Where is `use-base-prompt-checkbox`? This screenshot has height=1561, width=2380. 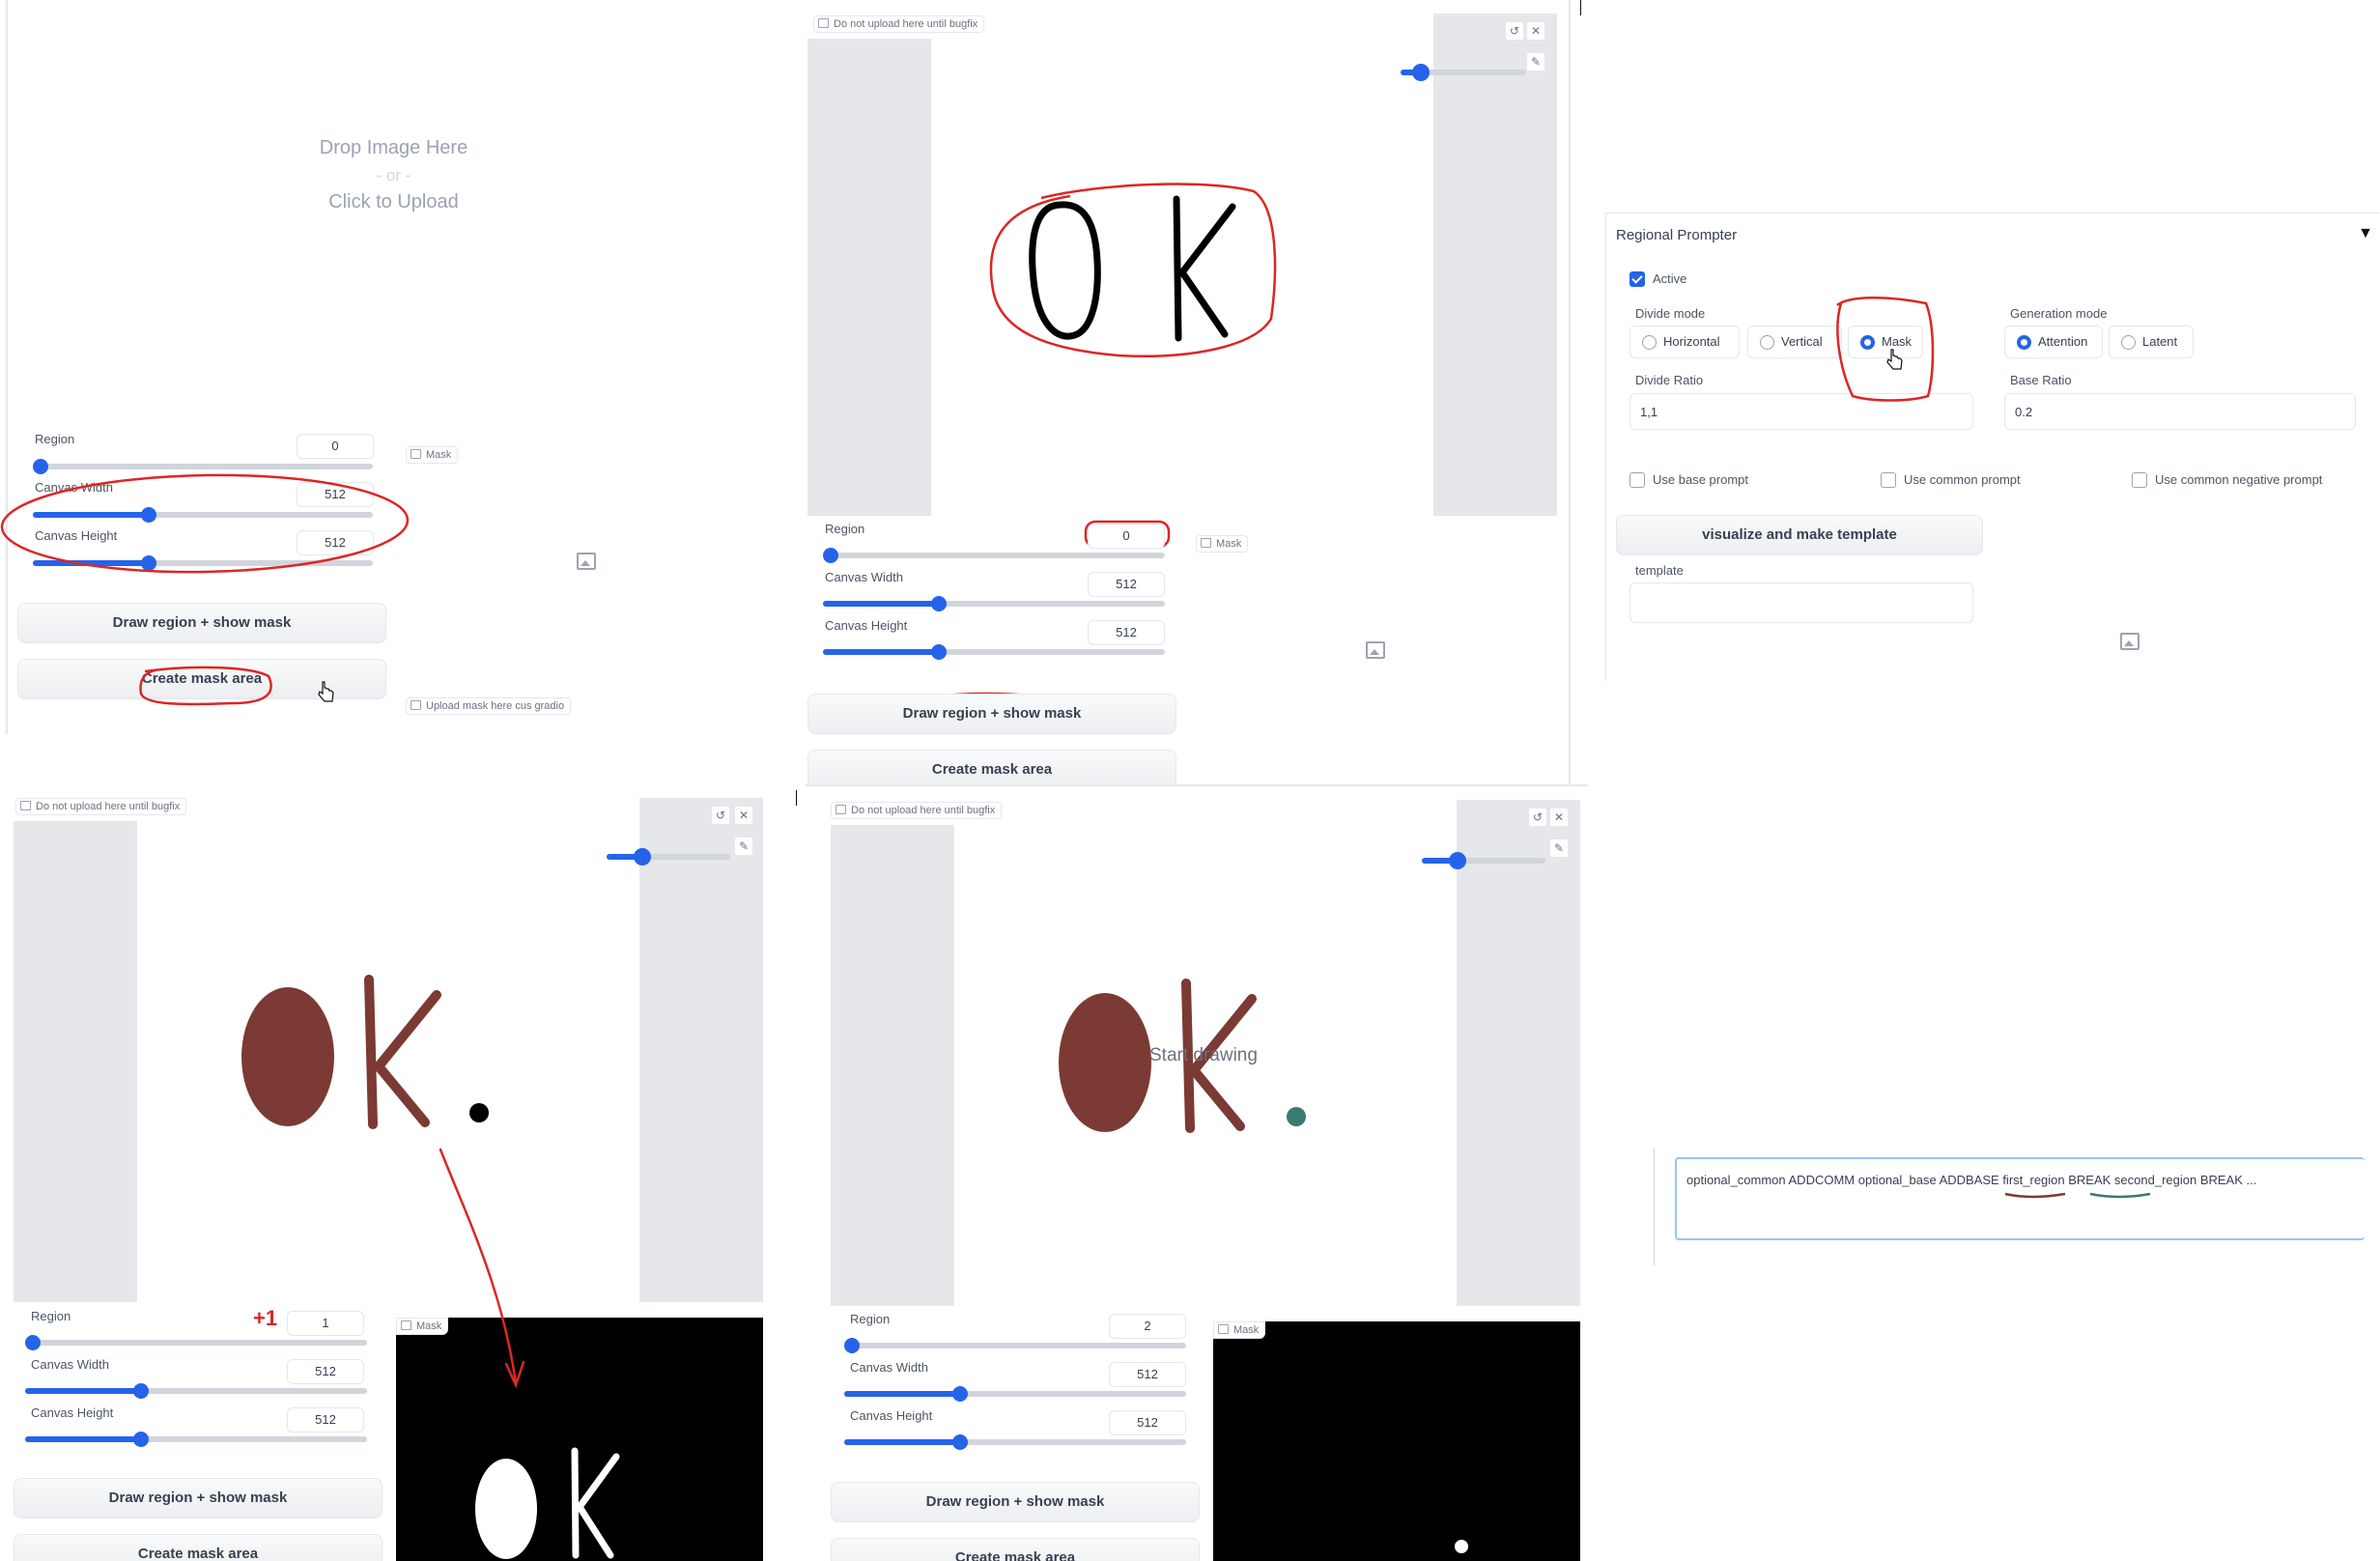
use-base-prompt-checkbox is located at coordinates (1637, 480).